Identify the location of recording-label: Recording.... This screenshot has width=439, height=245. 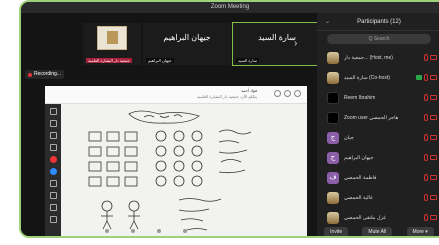
(47, 74).